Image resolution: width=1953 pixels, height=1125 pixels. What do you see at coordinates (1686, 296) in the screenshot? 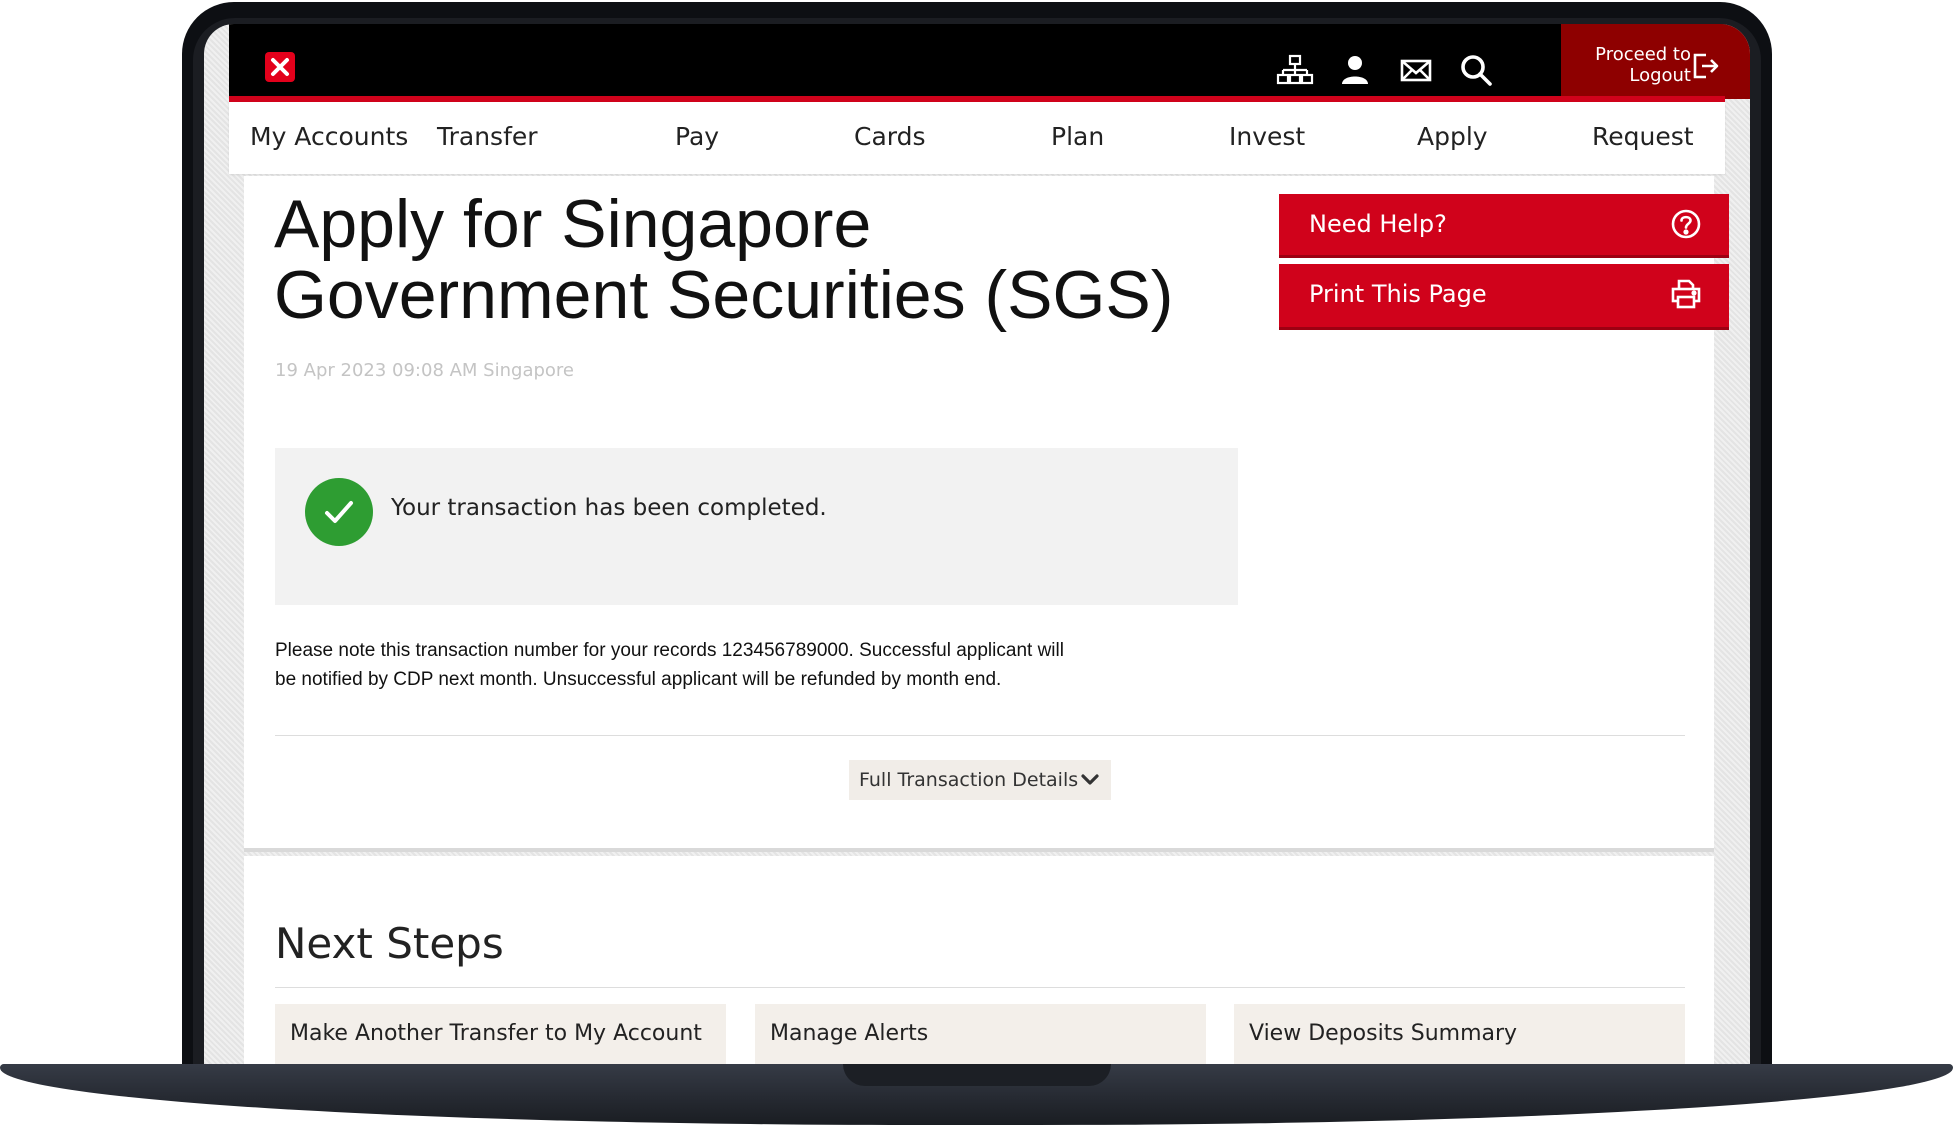
I see `printer-icon` at bounding box center [1686, 296].